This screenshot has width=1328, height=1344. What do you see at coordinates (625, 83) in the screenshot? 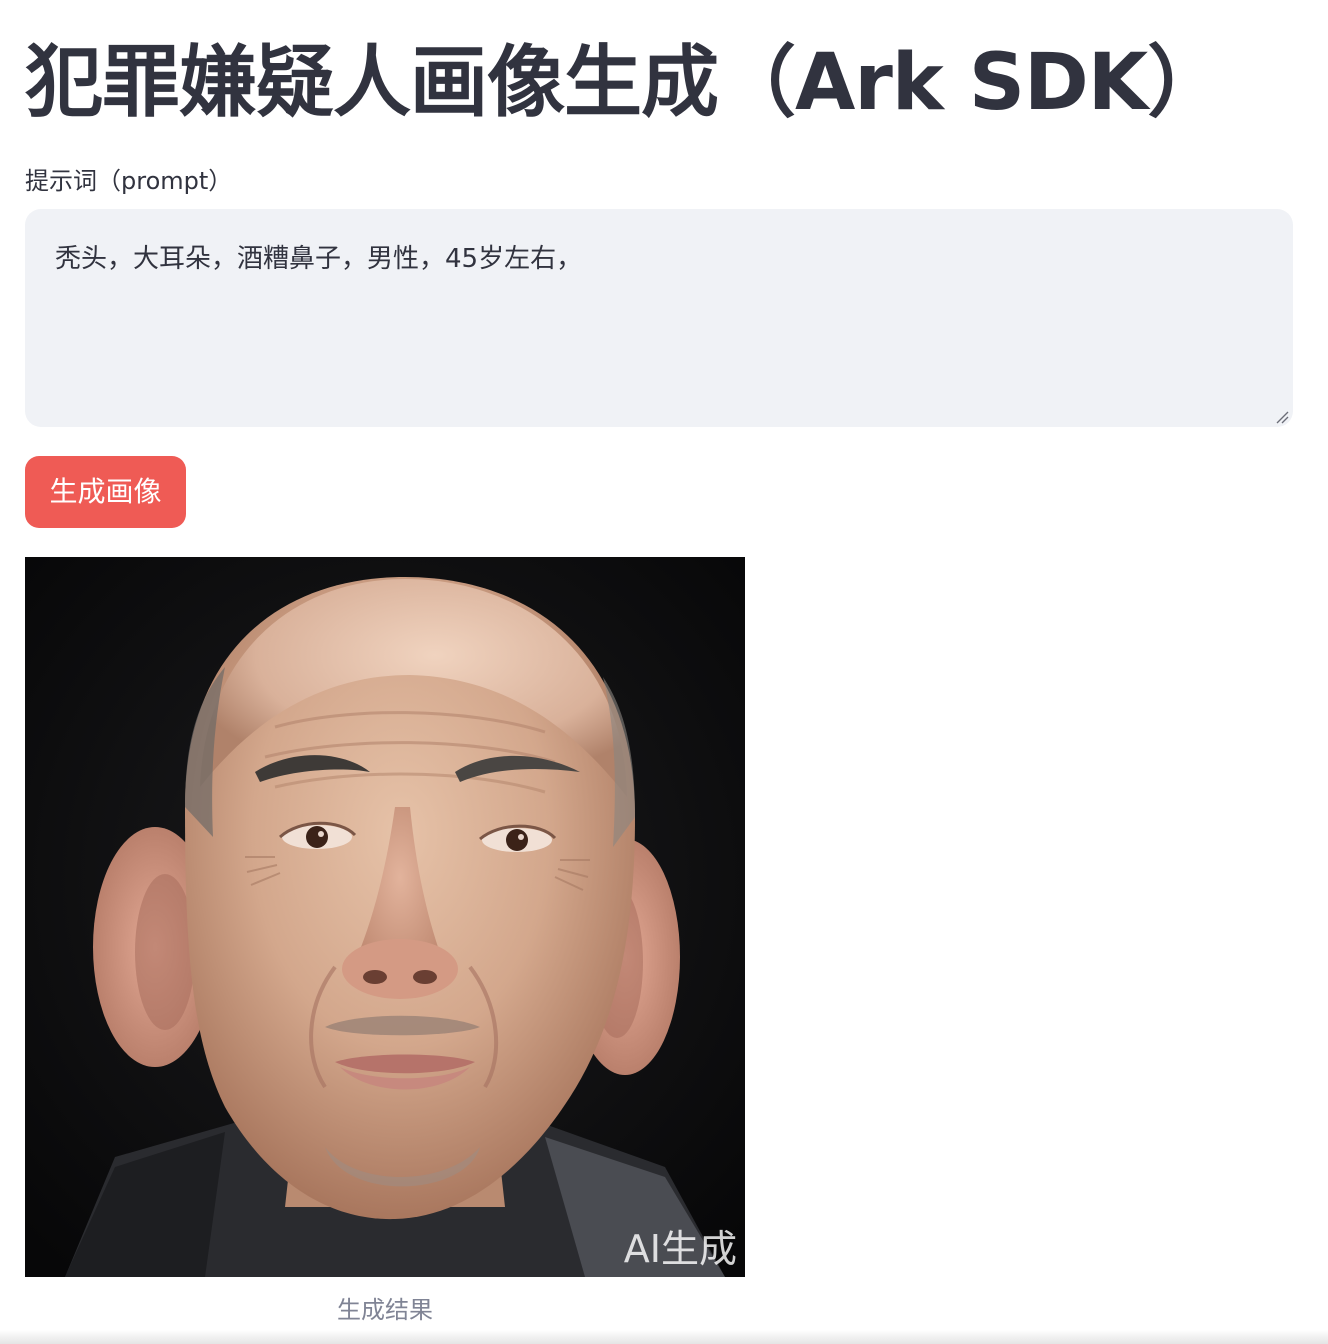
I see `page-title: 犯罪嫌疑人画像生成（Ark SDK）` at bounding box center [625, 83].